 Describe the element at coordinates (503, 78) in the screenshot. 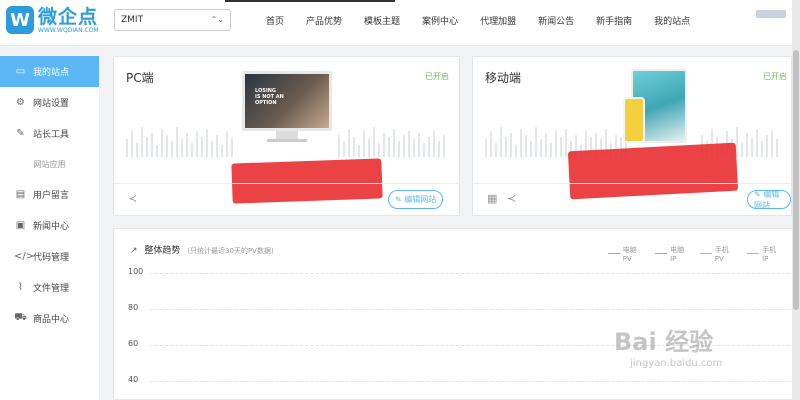

I see `mobile-card-title: 移动端` at that location.